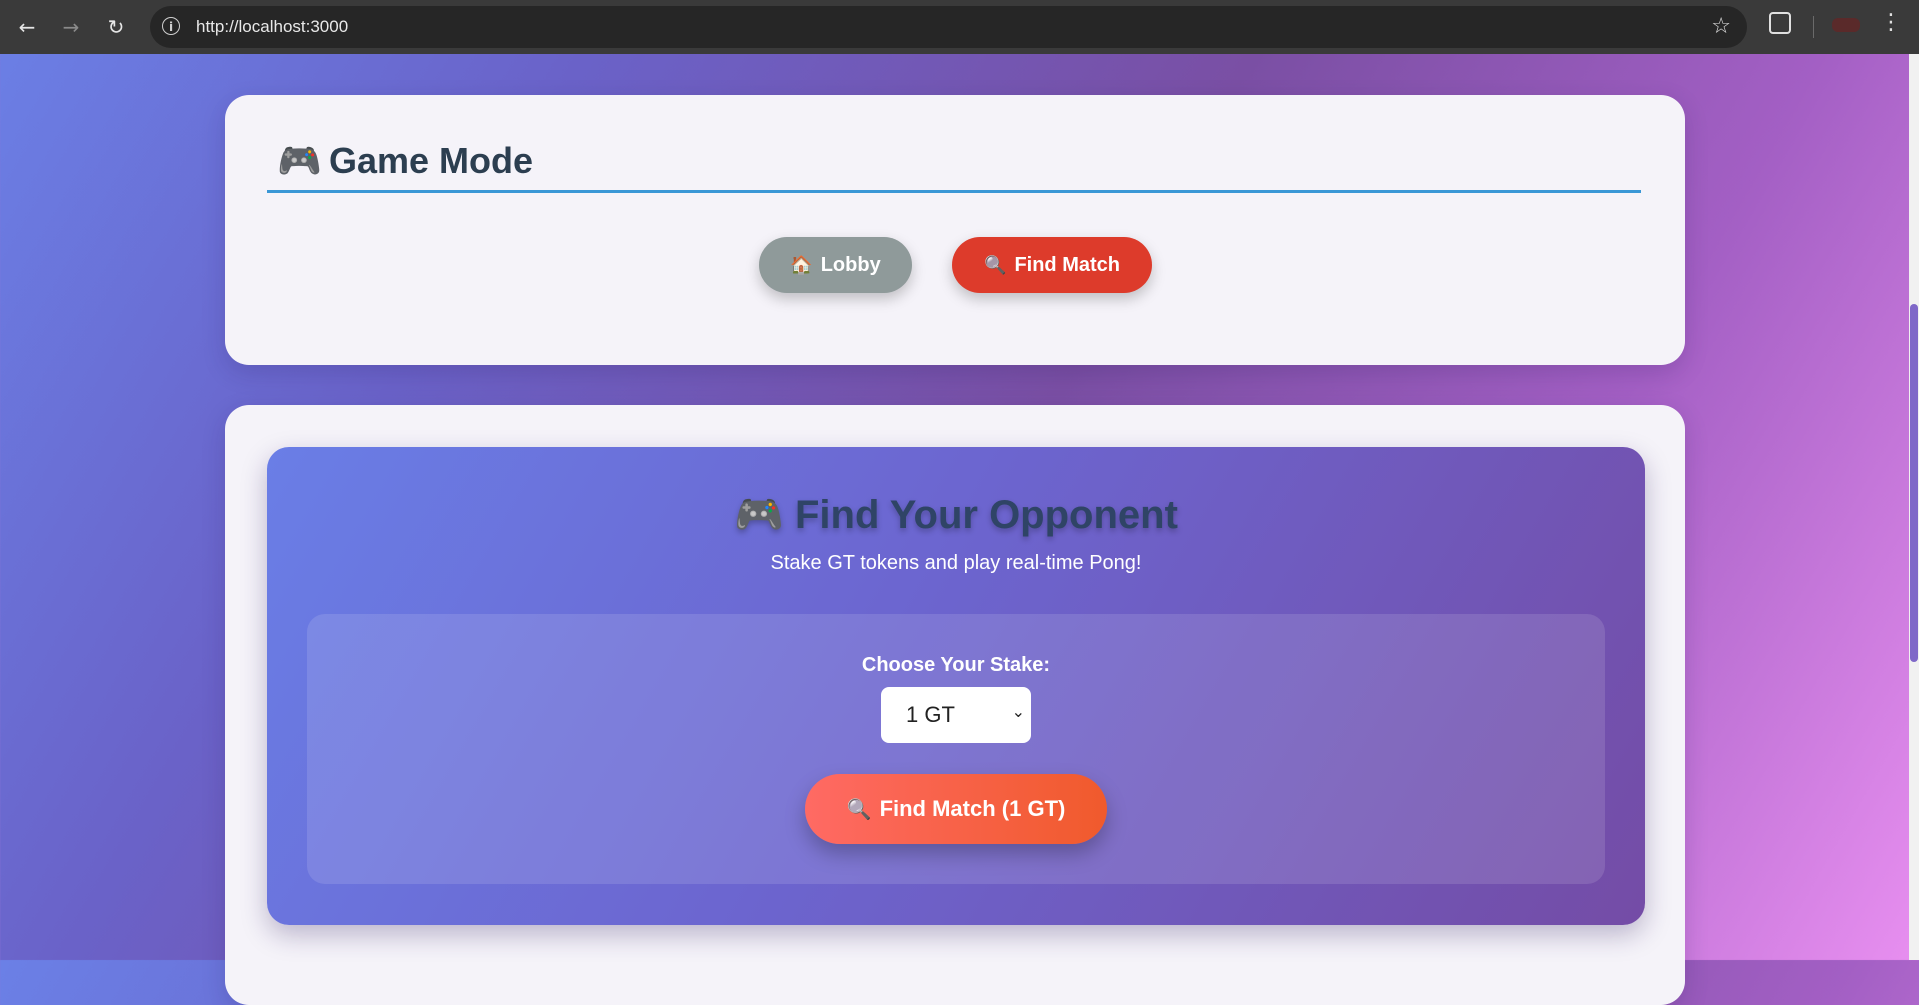 The height and width of the screenshot is (1005, 1919). I want to click on profile-avatar, so click(1846, 25).